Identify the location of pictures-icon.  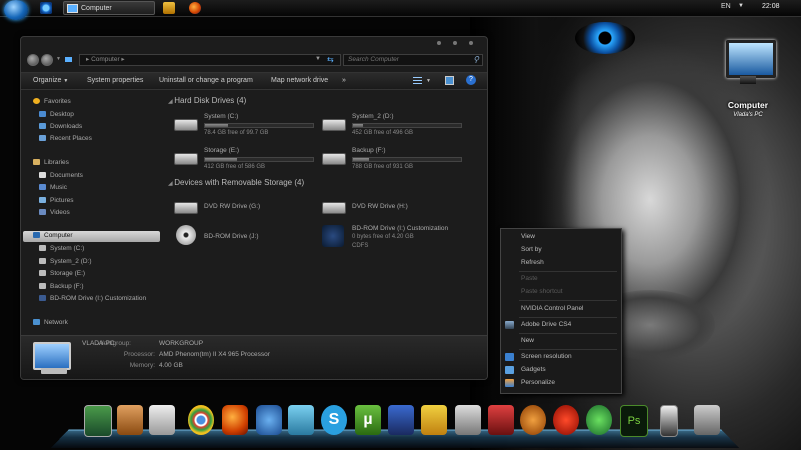
(42, 200).